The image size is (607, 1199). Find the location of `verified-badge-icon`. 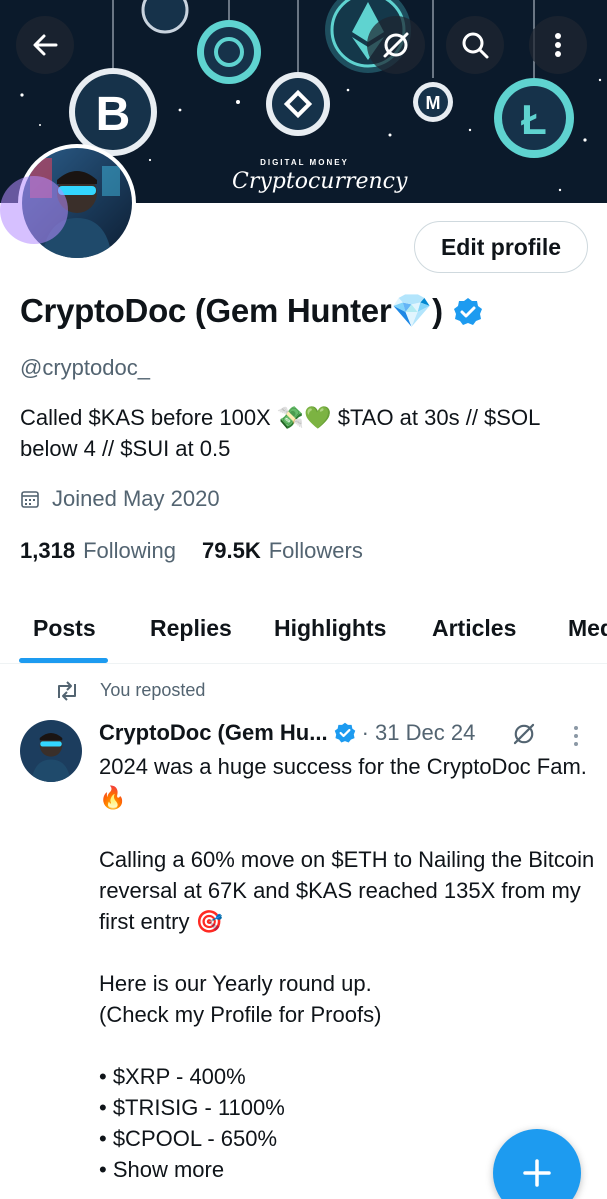

verified-badge-icon is located at coordinates (468, 312).